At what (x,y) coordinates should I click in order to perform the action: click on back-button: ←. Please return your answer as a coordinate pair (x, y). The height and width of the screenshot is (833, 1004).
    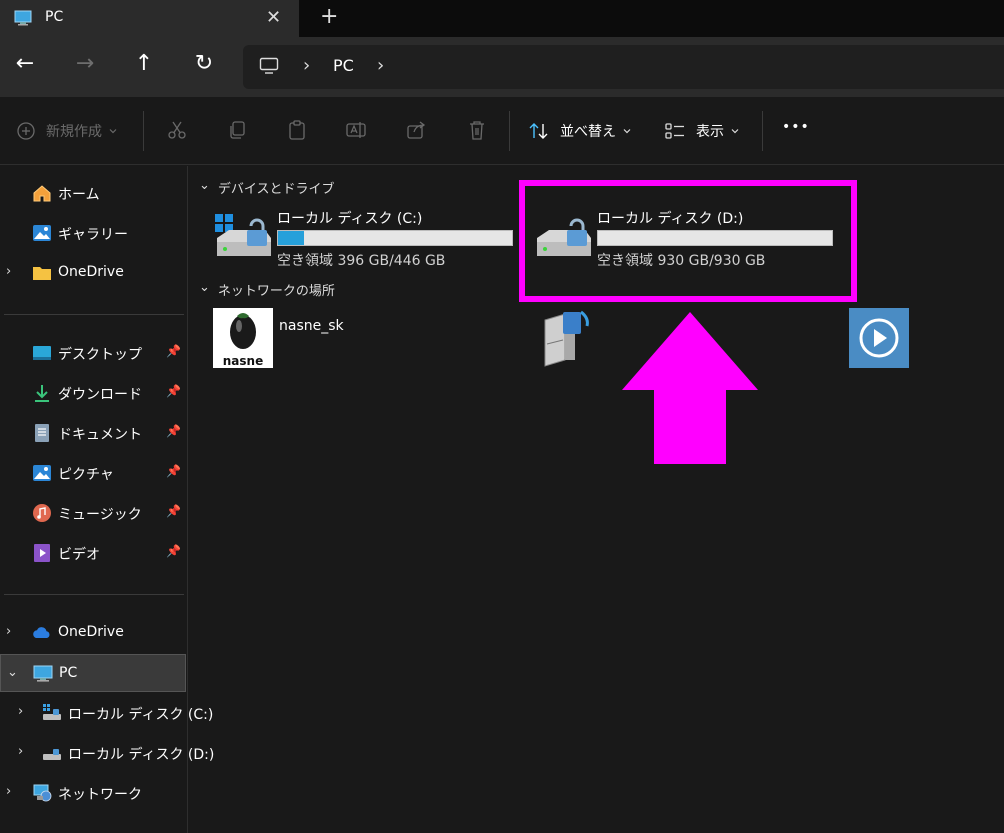
    Looking at the image, I should click on (25, 63).